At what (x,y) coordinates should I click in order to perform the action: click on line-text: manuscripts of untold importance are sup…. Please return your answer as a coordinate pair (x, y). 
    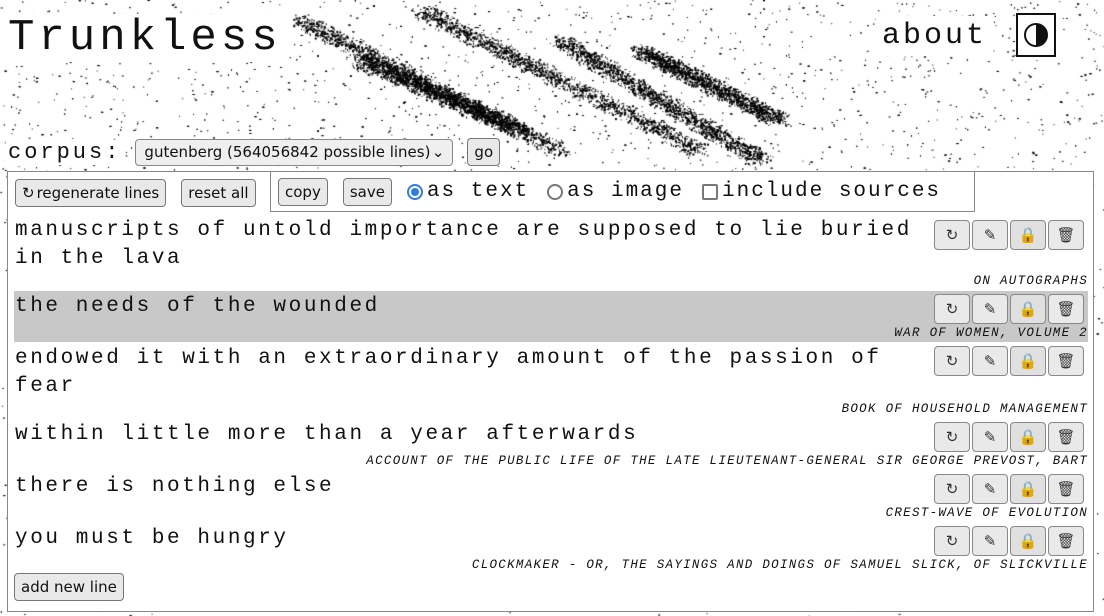
    Looking at the image, I should click on (471, 244).